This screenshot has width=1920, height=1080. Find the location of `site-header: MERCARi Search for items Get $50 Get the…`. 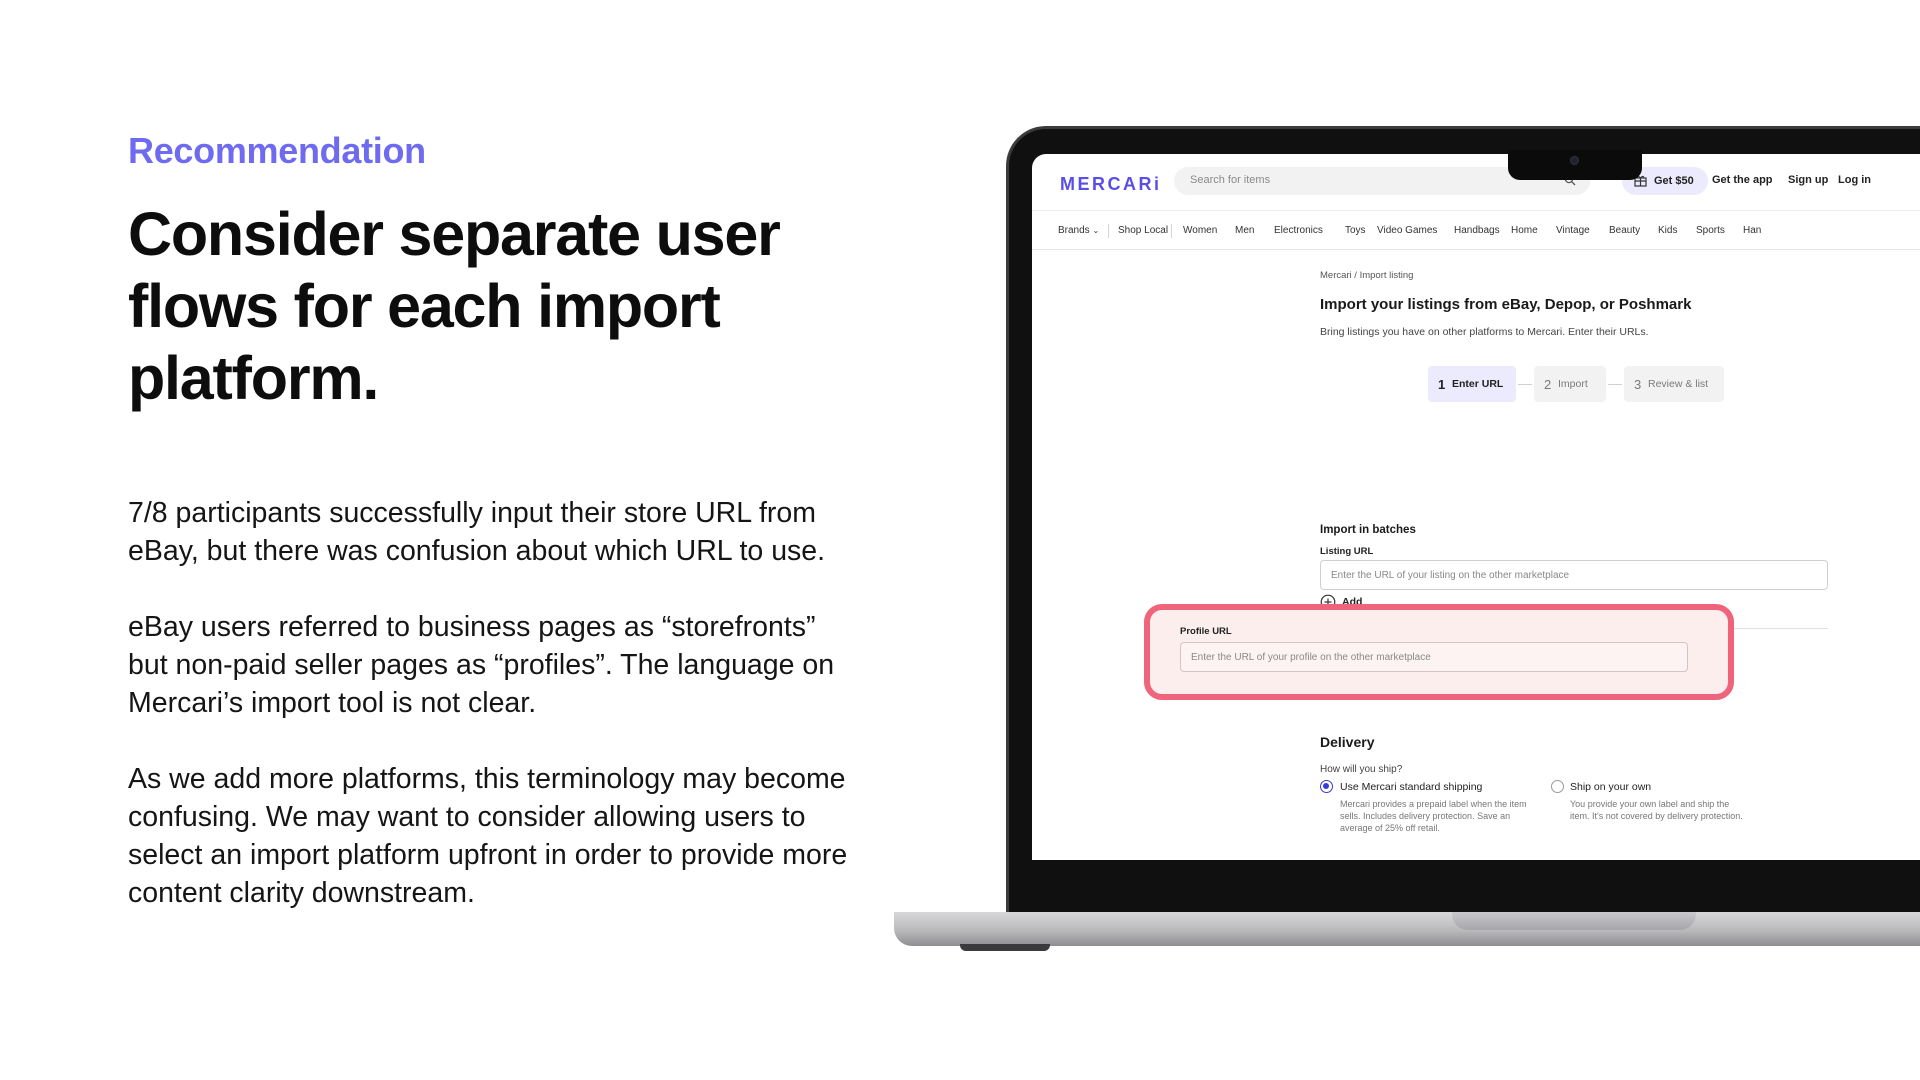

site-header: MERCARi Search for items Get $50 Get the… is located at coordinates (1476, 182).